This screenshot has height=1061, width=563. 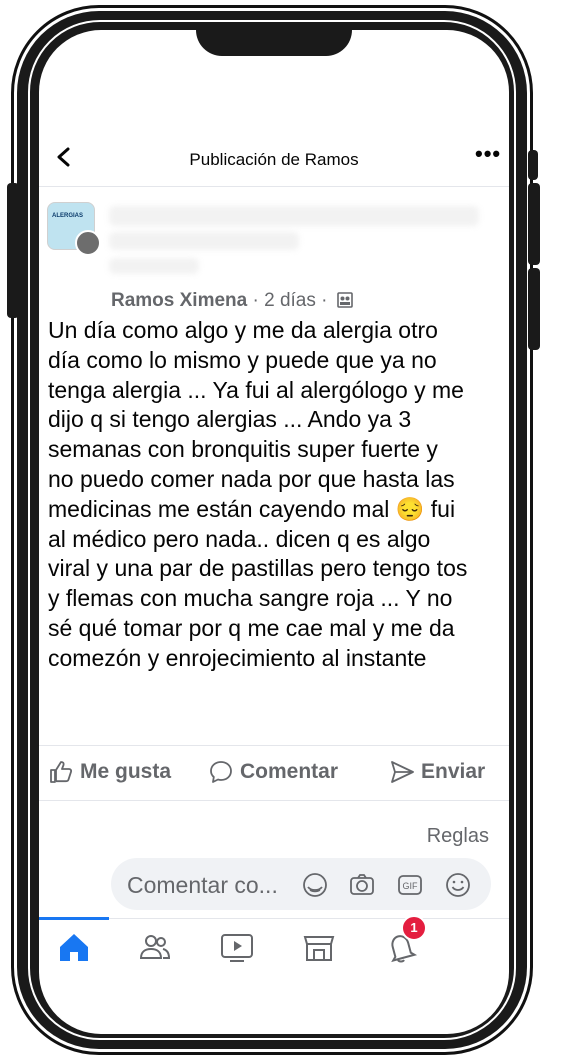 I want to click on comment-bubble-icon, so click(x=221, y=772).